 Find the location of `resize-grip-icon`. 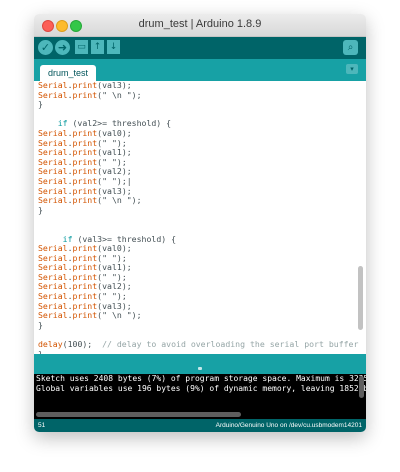

resize-grip-icon is located at coordinates (200, 368).